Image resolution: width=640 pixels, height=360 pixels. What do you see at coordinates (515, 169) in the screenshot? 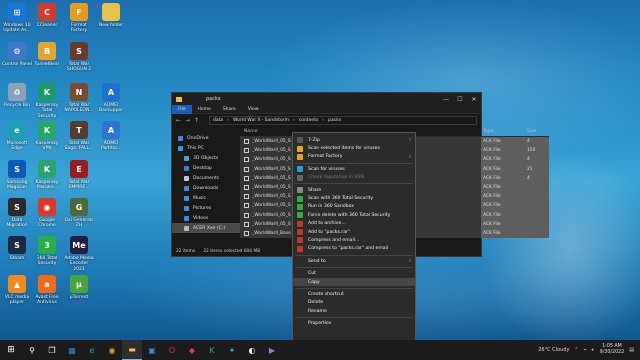
I see `file-row-details: ACK File 21` at bounding box center [515, 169].